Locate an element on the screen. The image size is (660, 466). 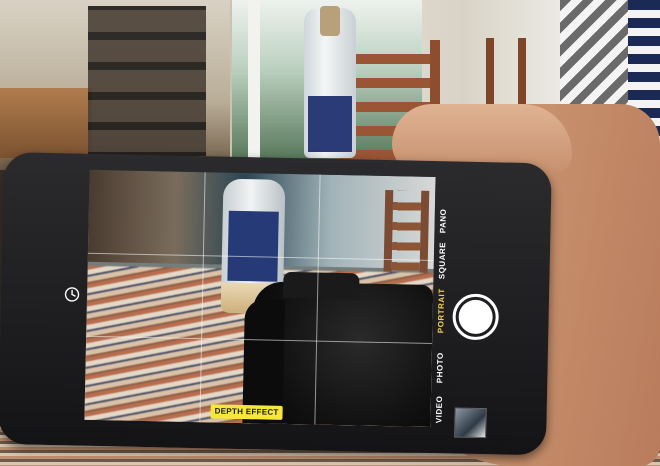
mode-pano: PANO is located at coordinates (443, 221).